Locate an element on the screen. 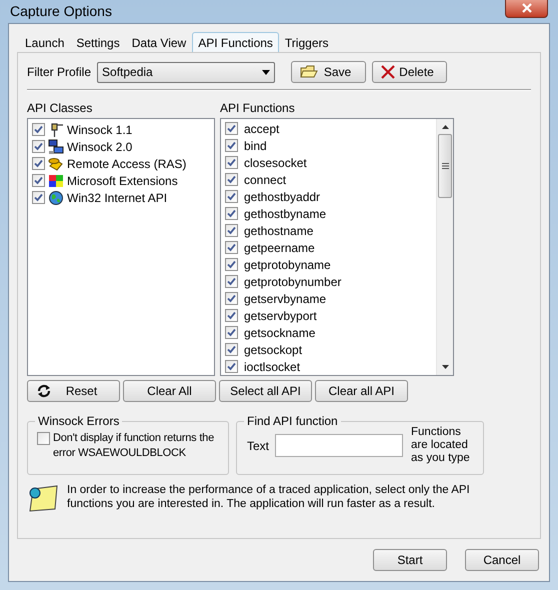 Image resolution: width=558 pixels, height=590 pixels. list-item: connect is located at coordinates (328, 179).